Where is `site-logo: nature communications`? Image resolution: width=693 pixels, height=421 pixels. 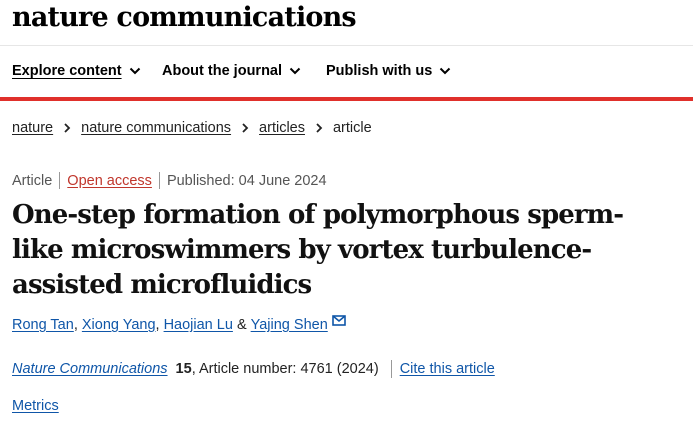 site-logo: nature communications is located at coordinates (184, 17).